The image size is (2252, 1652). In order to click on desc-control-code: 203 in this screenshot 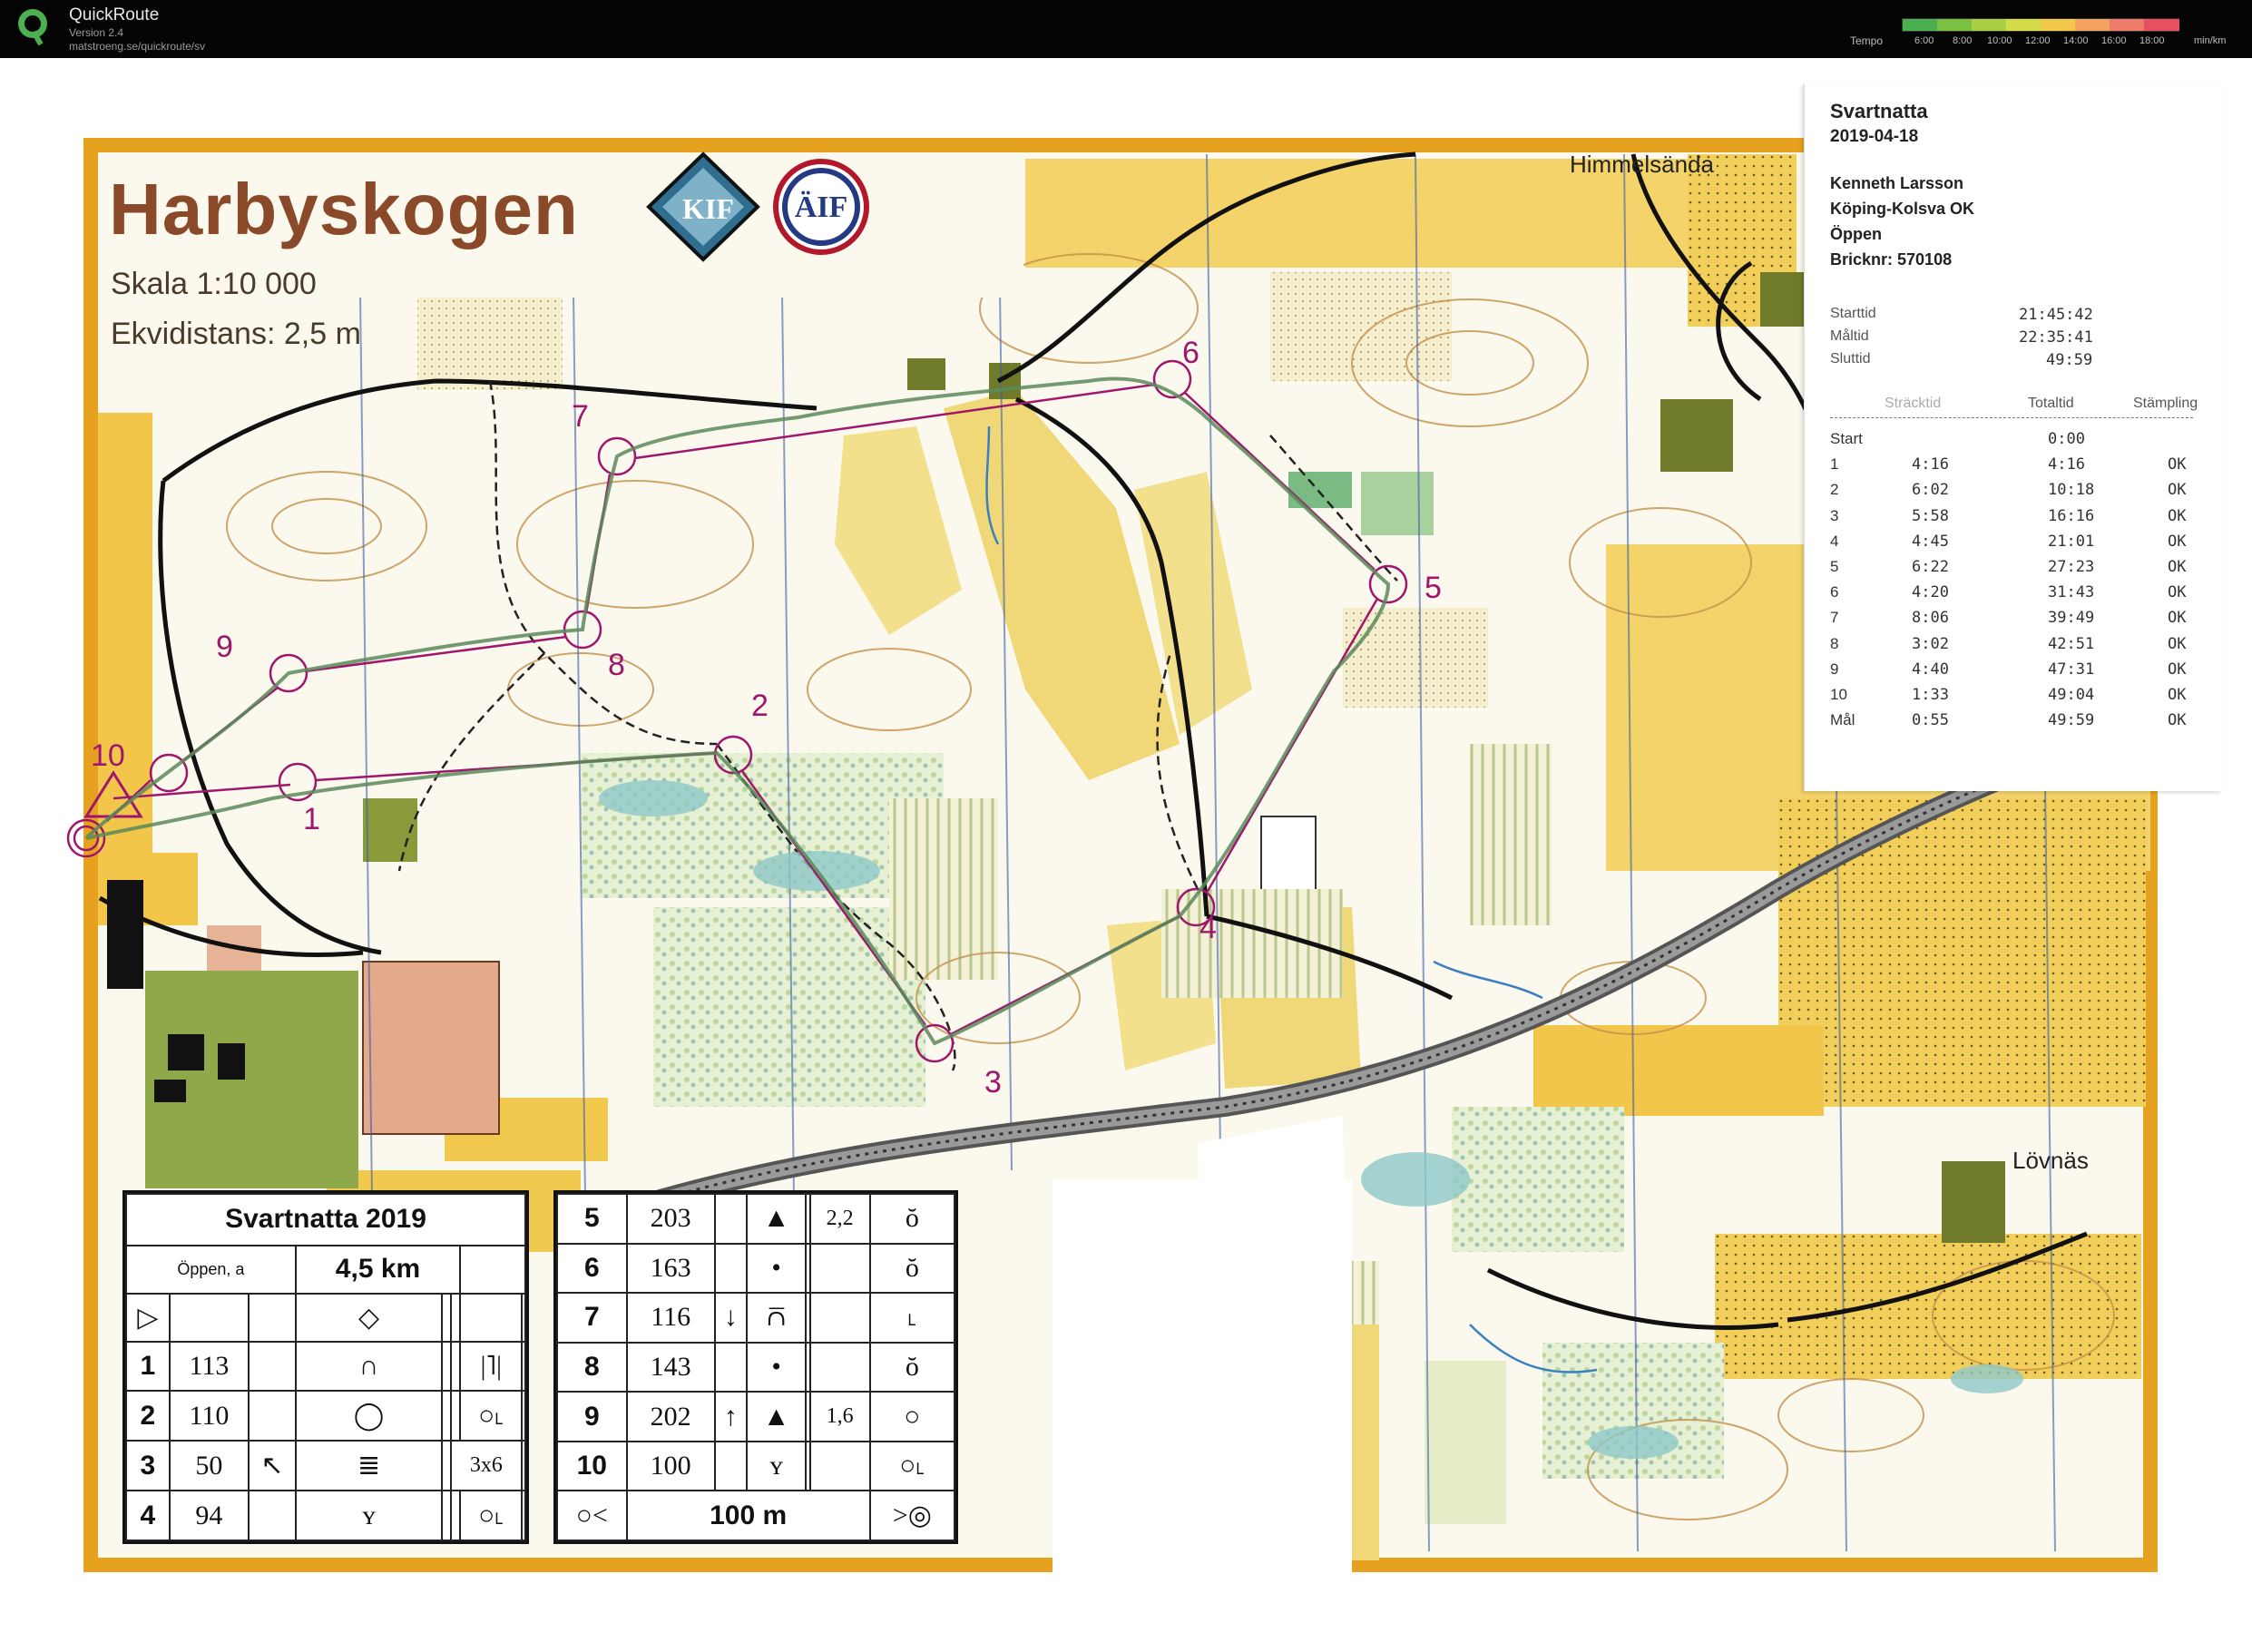, I will do `click(670, 1219)`.